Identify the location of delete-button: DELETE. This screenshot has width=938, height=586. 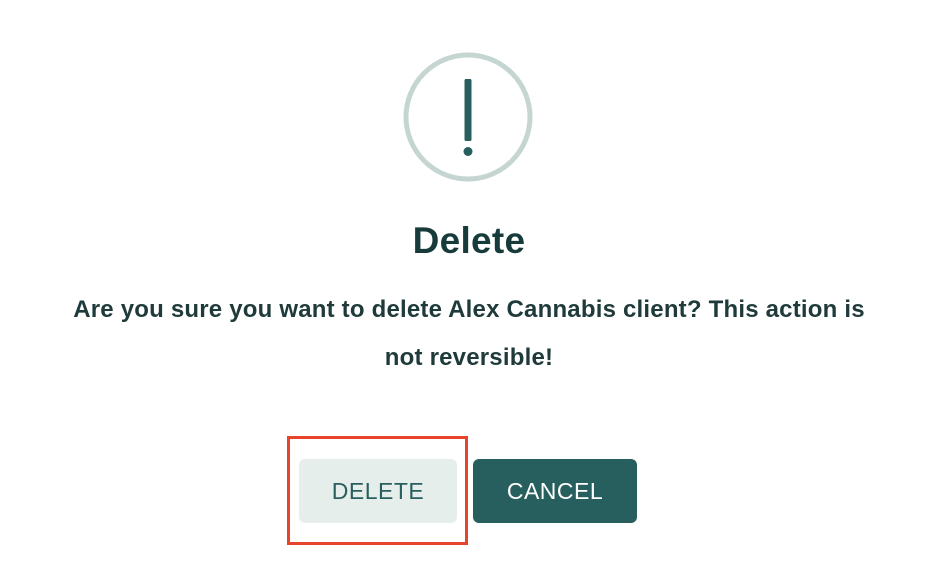
(378, 491).